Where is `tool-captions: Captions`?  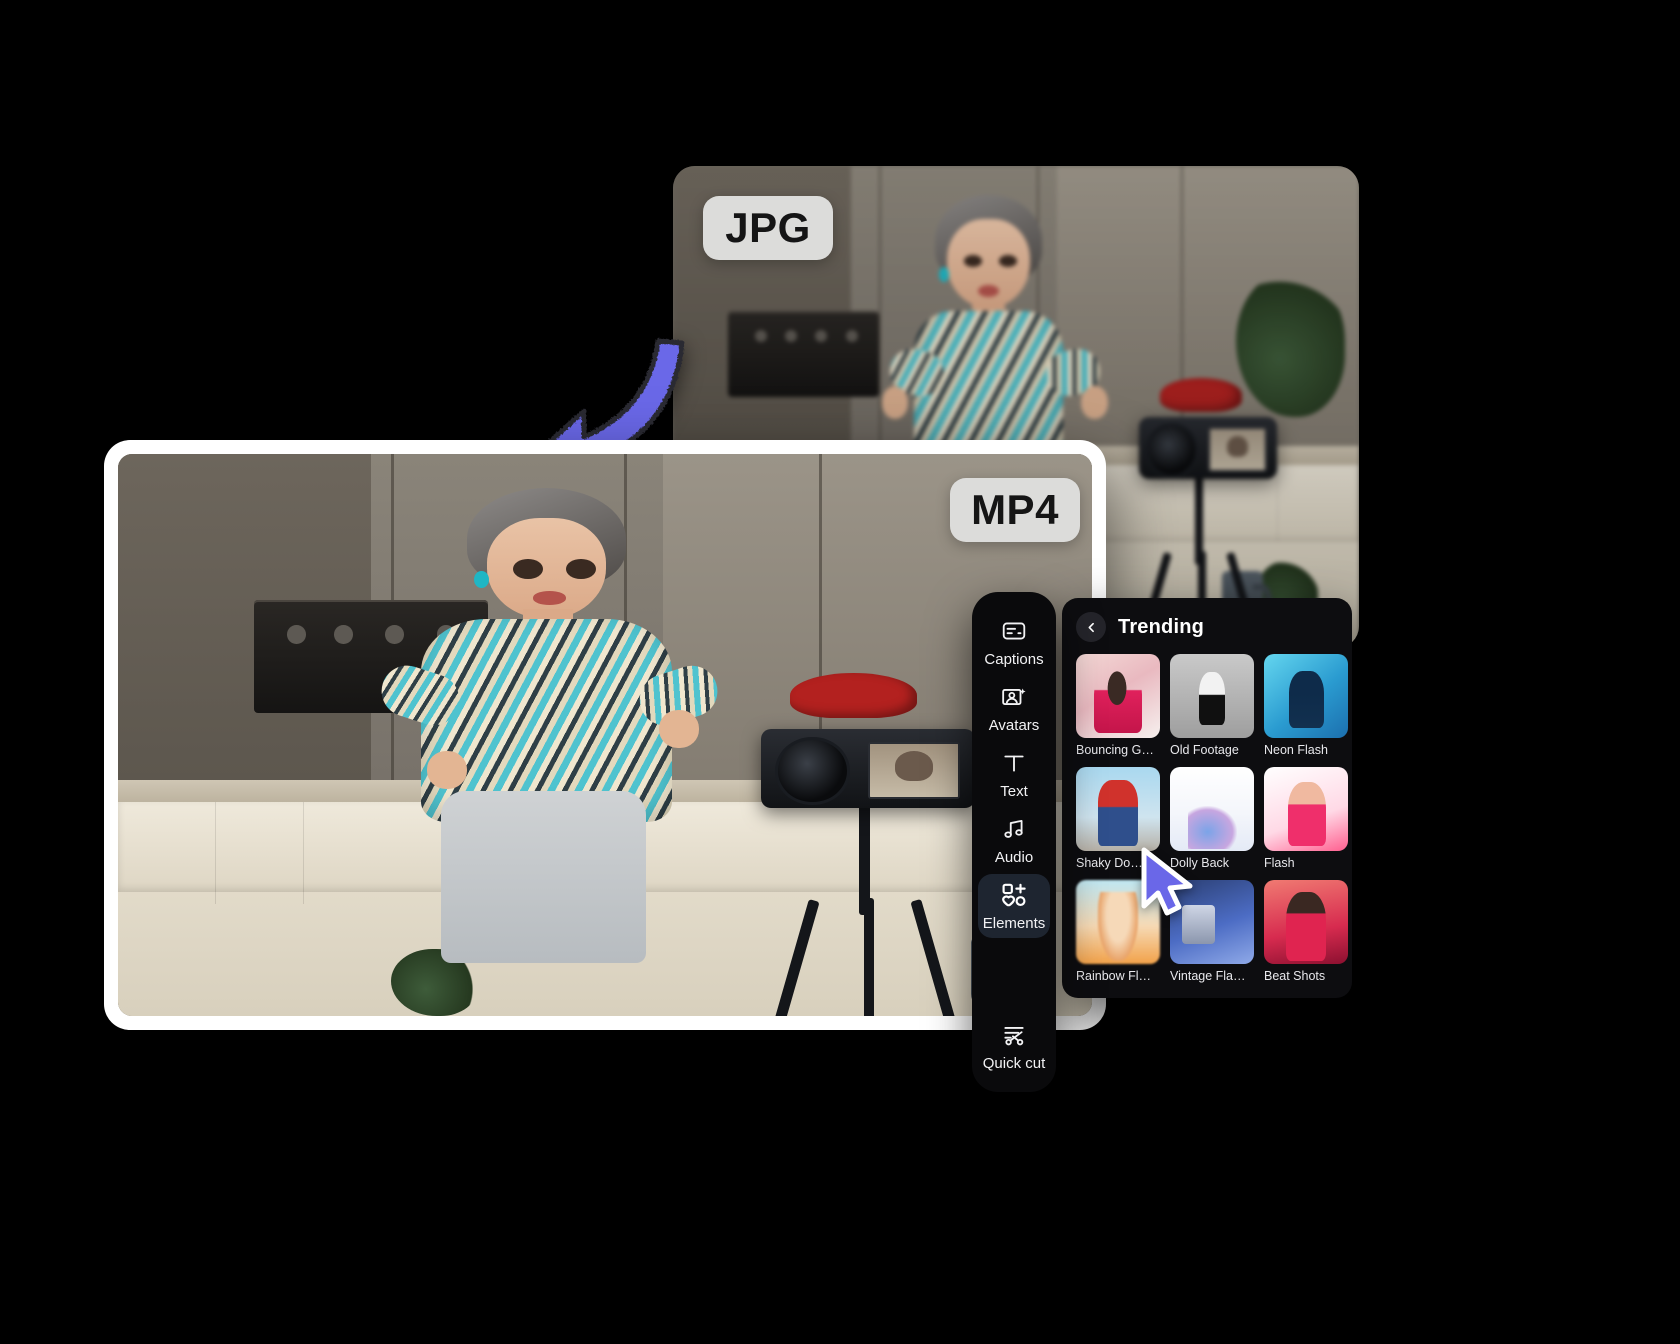
tool-captions: Captions is located at coordinates (1014, 642).